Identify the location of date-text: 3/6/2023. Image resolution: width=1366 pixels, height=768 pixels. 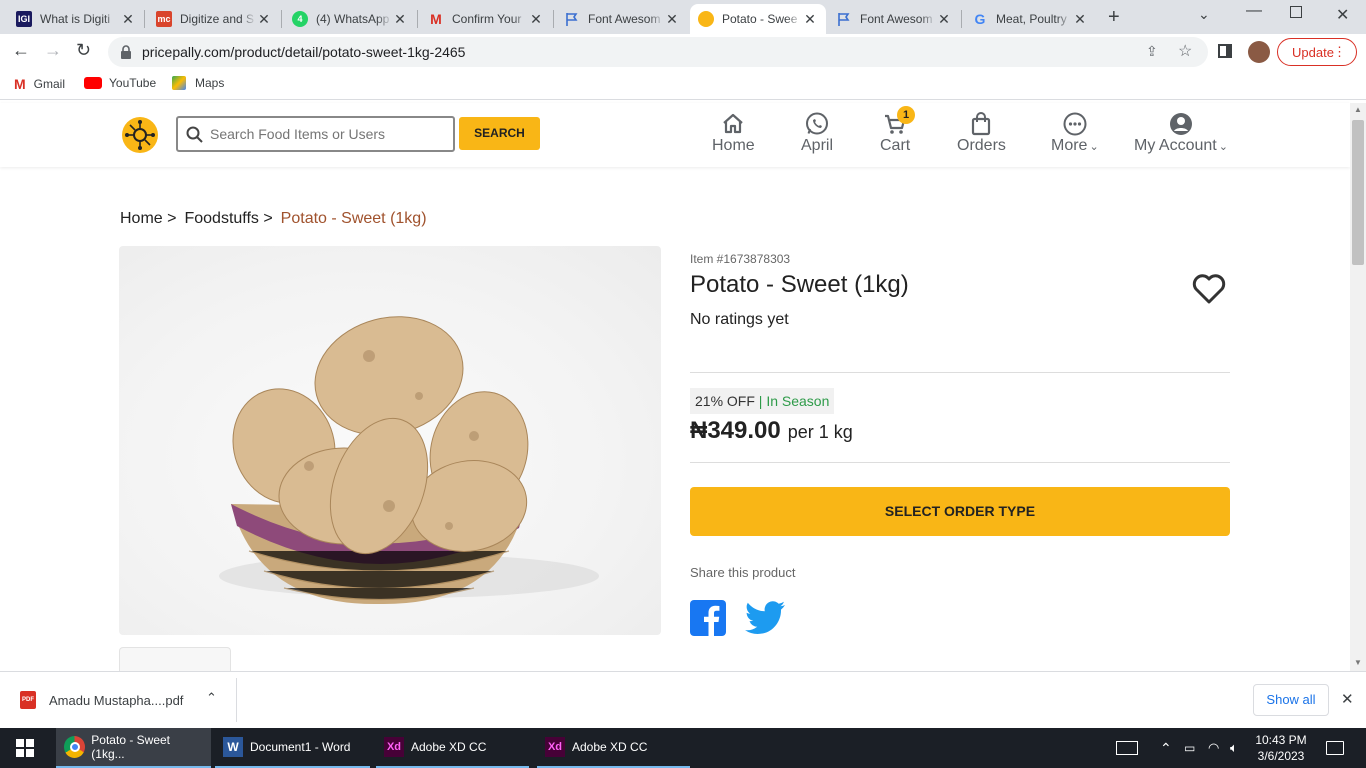
(1281, 756).